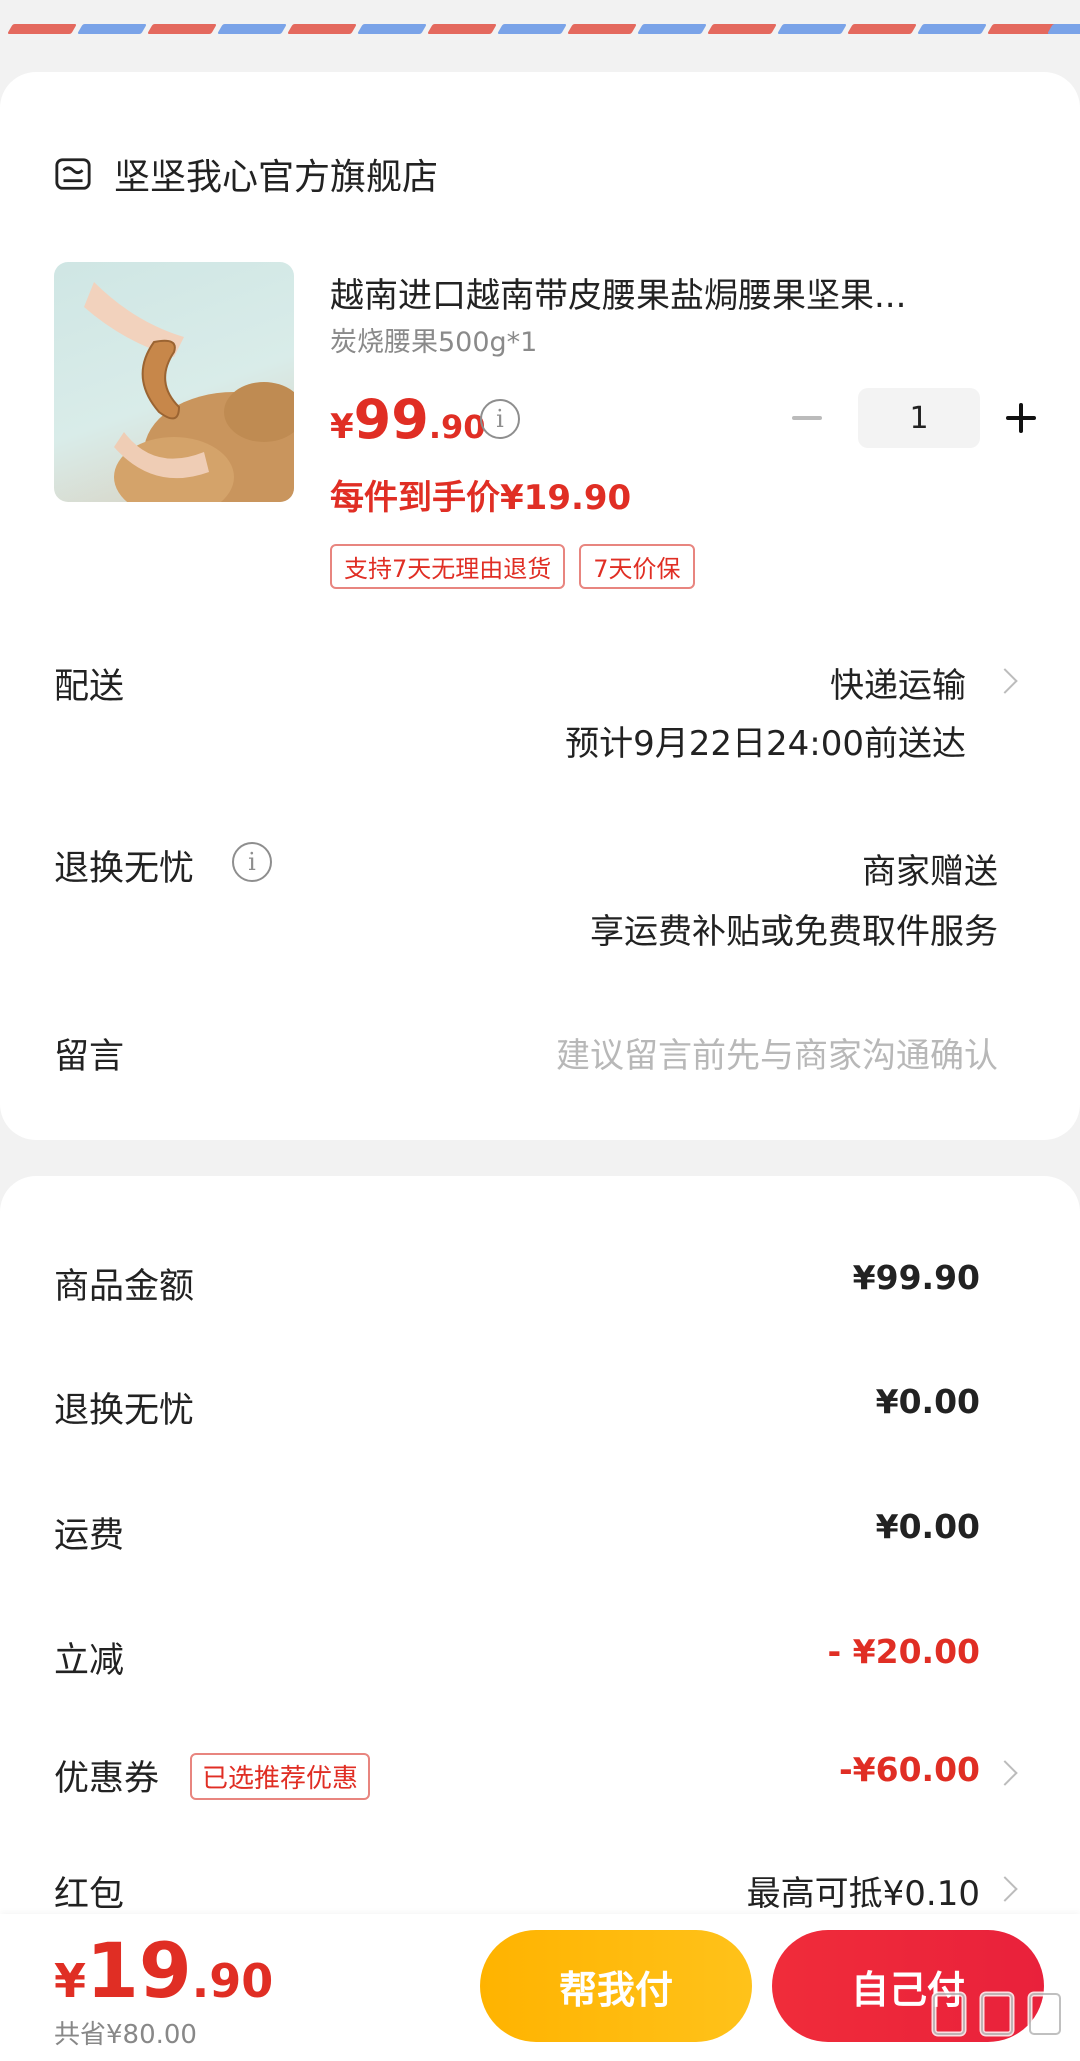  I want to click on shop-row: 坚坚我心官方旗舰店, so click(246, 174).